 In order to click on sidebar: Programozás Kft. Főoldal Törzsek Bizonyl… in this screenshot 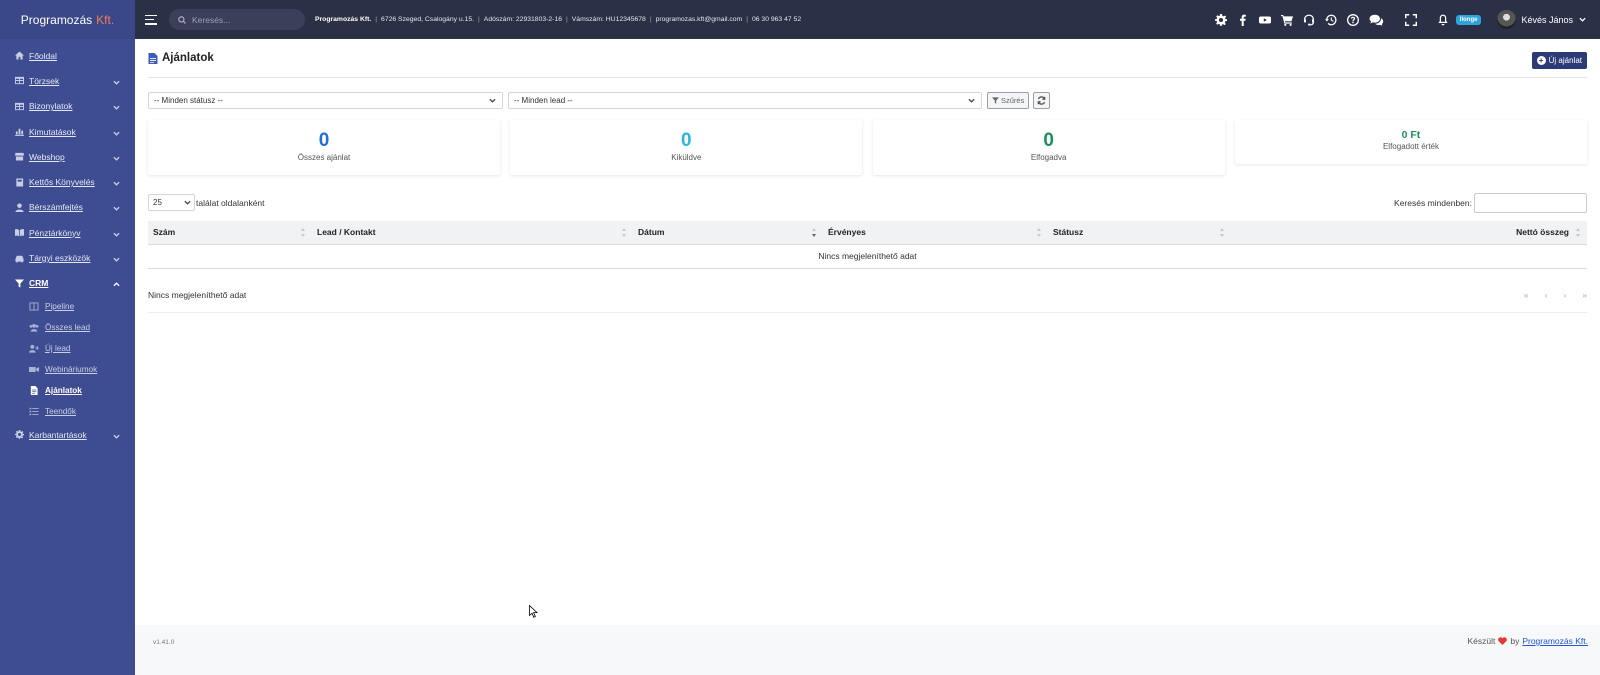, I will do `click(67, 337)`.